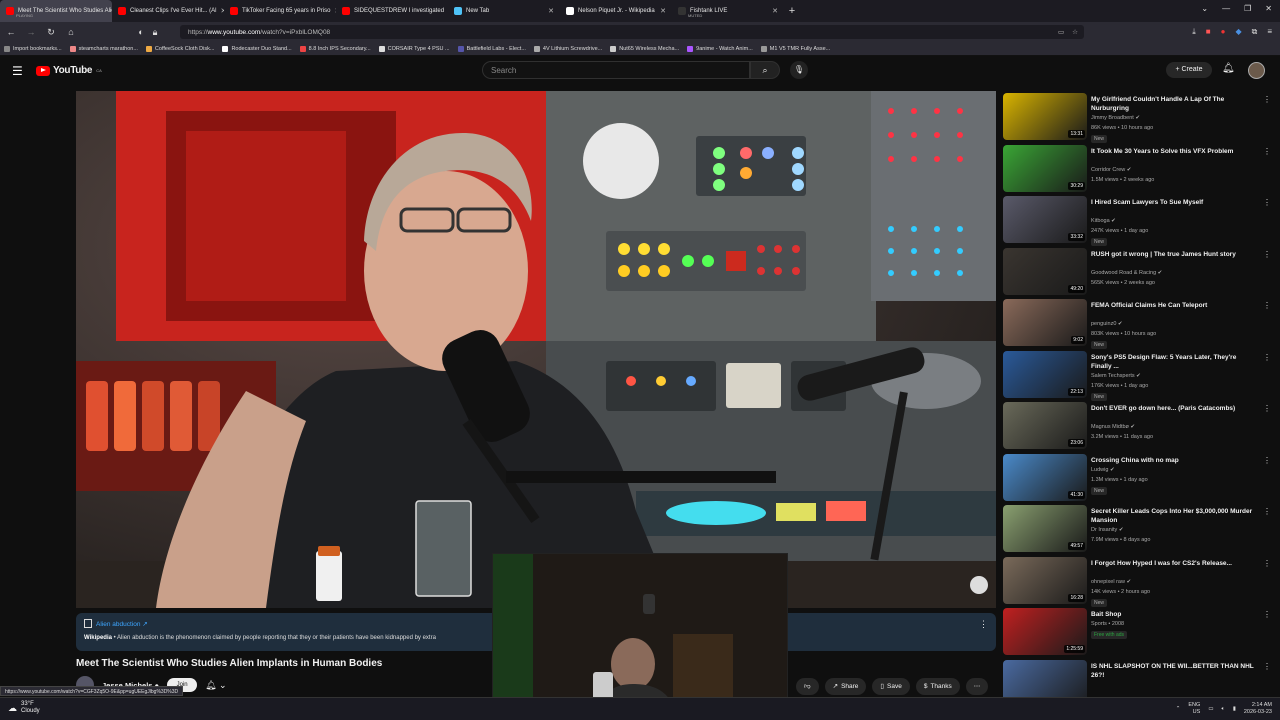 Image resolution: width=1280 pixels, height=720 pixels. I want to click on video-thumbnail: 9:02, so click(1045, 322).